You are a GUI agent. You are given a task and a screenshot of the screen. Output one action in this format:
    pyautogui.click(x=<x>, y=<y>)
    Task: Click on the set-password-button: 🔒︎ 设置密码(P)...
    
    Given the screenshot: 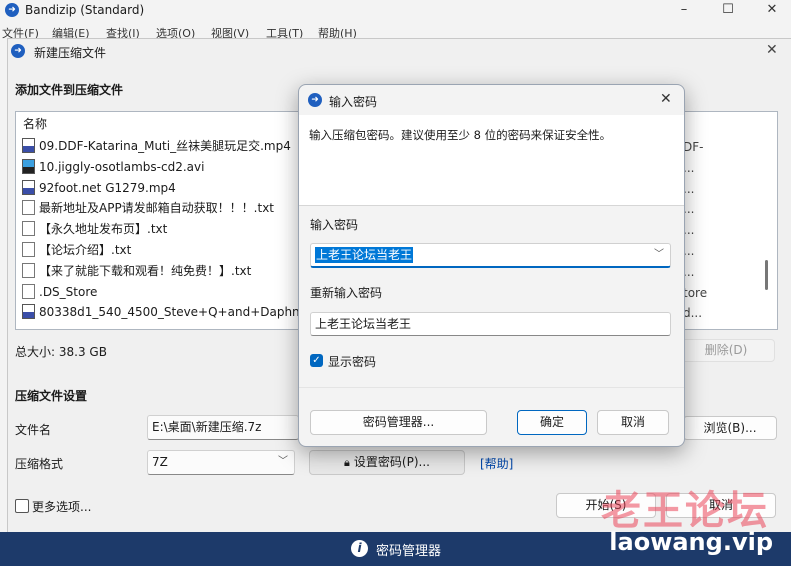 What is the action you would take?
    pyautogui.click(x=387, y=462)
    